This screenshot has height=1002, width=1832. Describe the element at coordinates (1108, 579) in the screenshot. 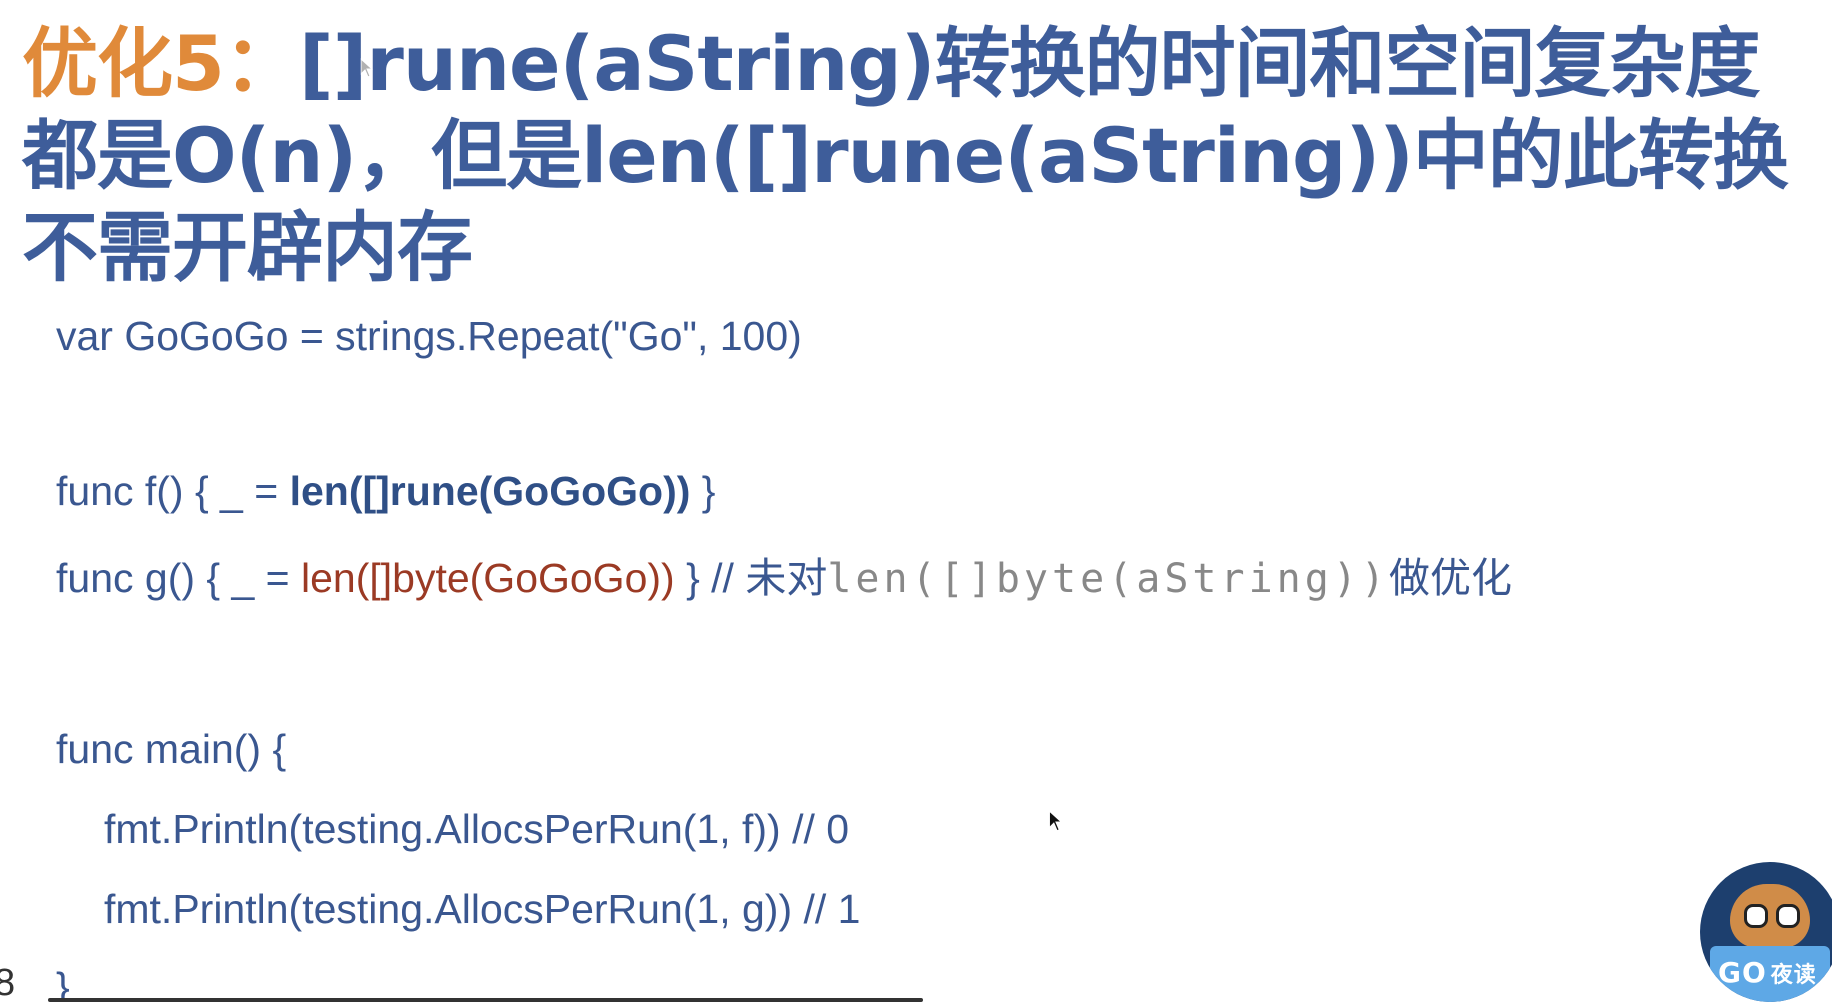

I see `comment-code: len([]byte(aString))` at that location.